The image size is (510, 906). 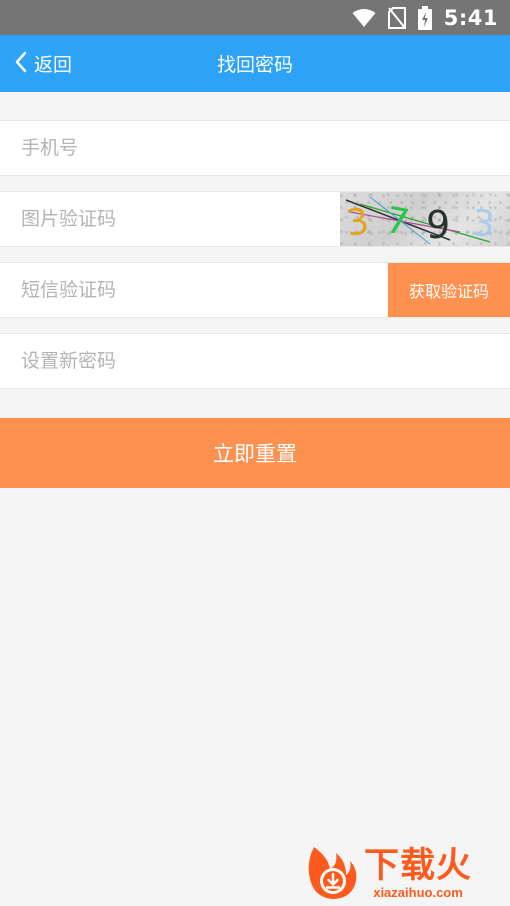 I want to click on page-title: 找回密码, so click(x=254, y=65).